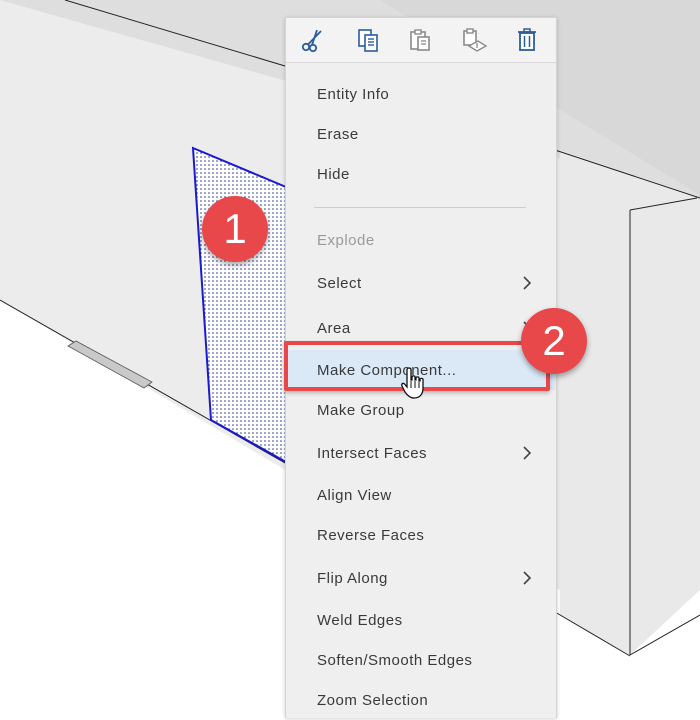 The image size is (700, 720). I want to click on menu-item-label: Align View, so click(354, 495).